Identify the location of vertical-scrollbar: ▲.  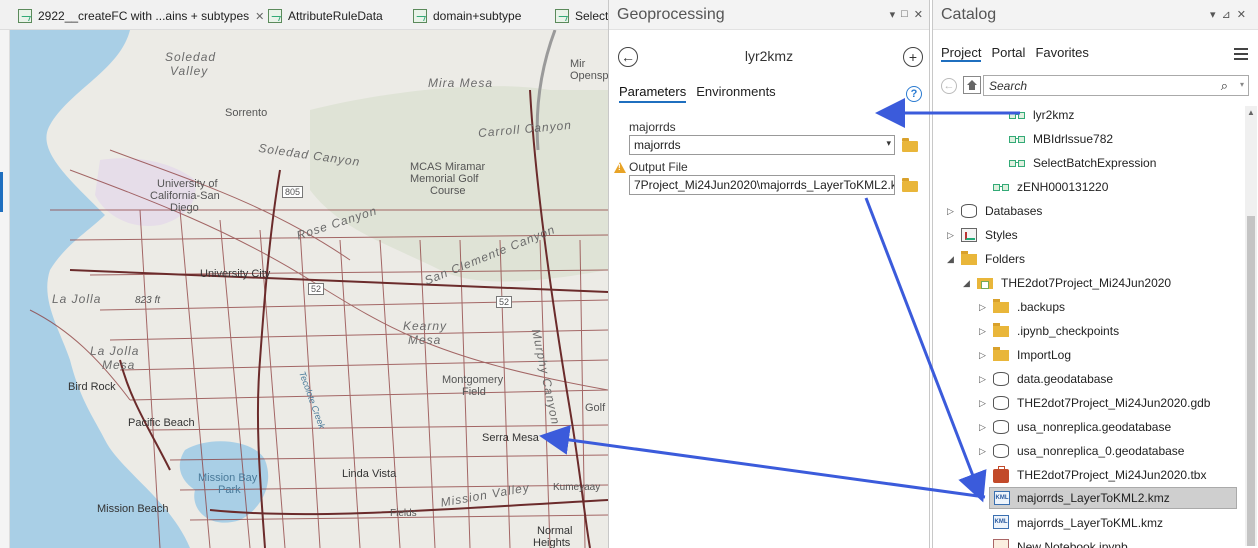
(1251, 326).